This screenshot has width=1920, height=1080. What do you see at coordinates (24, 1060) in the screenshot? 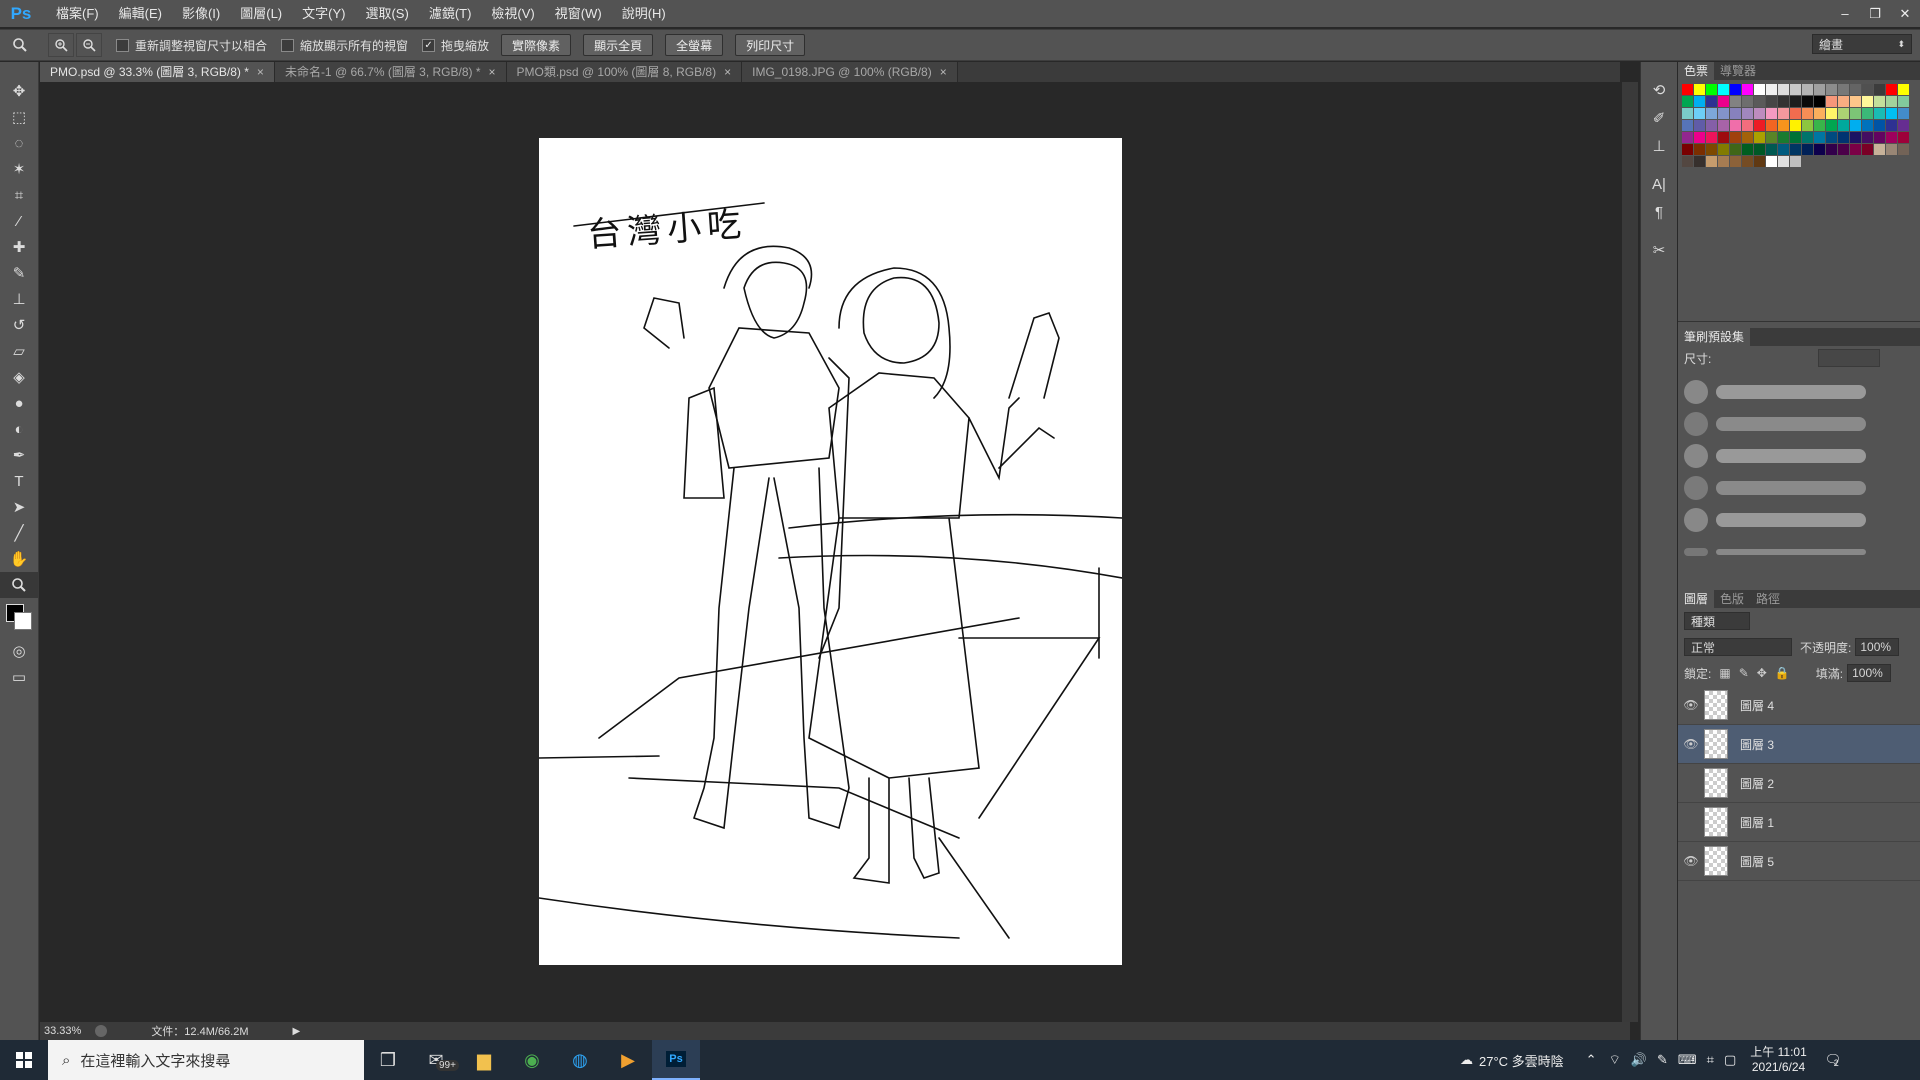
I see `windows-start-icon` at bounding box center [24, 1060].